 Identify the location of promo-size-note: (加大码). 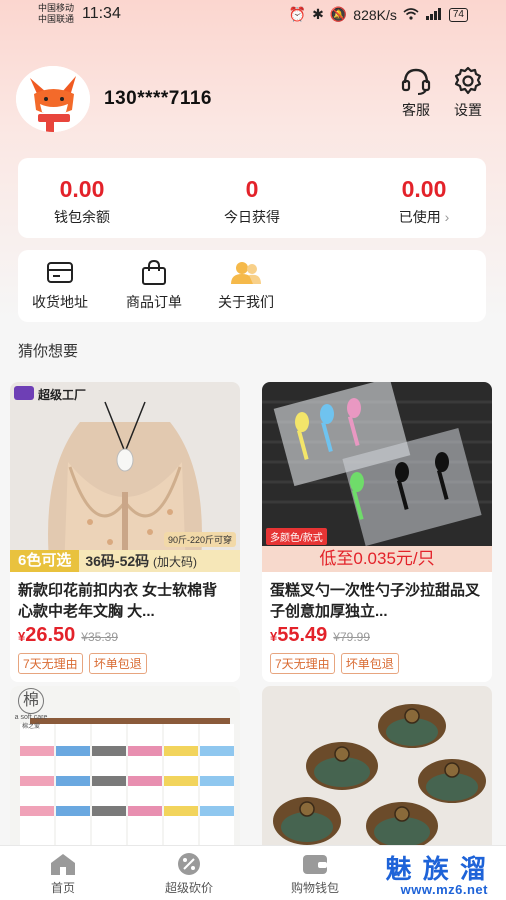
(175, 562).